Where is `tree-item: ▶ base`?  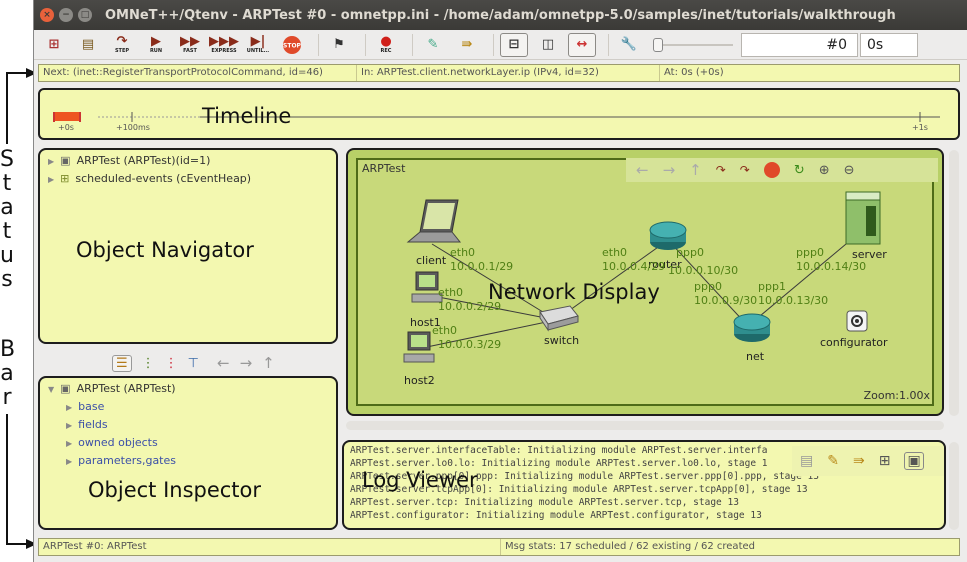 tree-item: ▶ base is located at coordinates (188, 407).